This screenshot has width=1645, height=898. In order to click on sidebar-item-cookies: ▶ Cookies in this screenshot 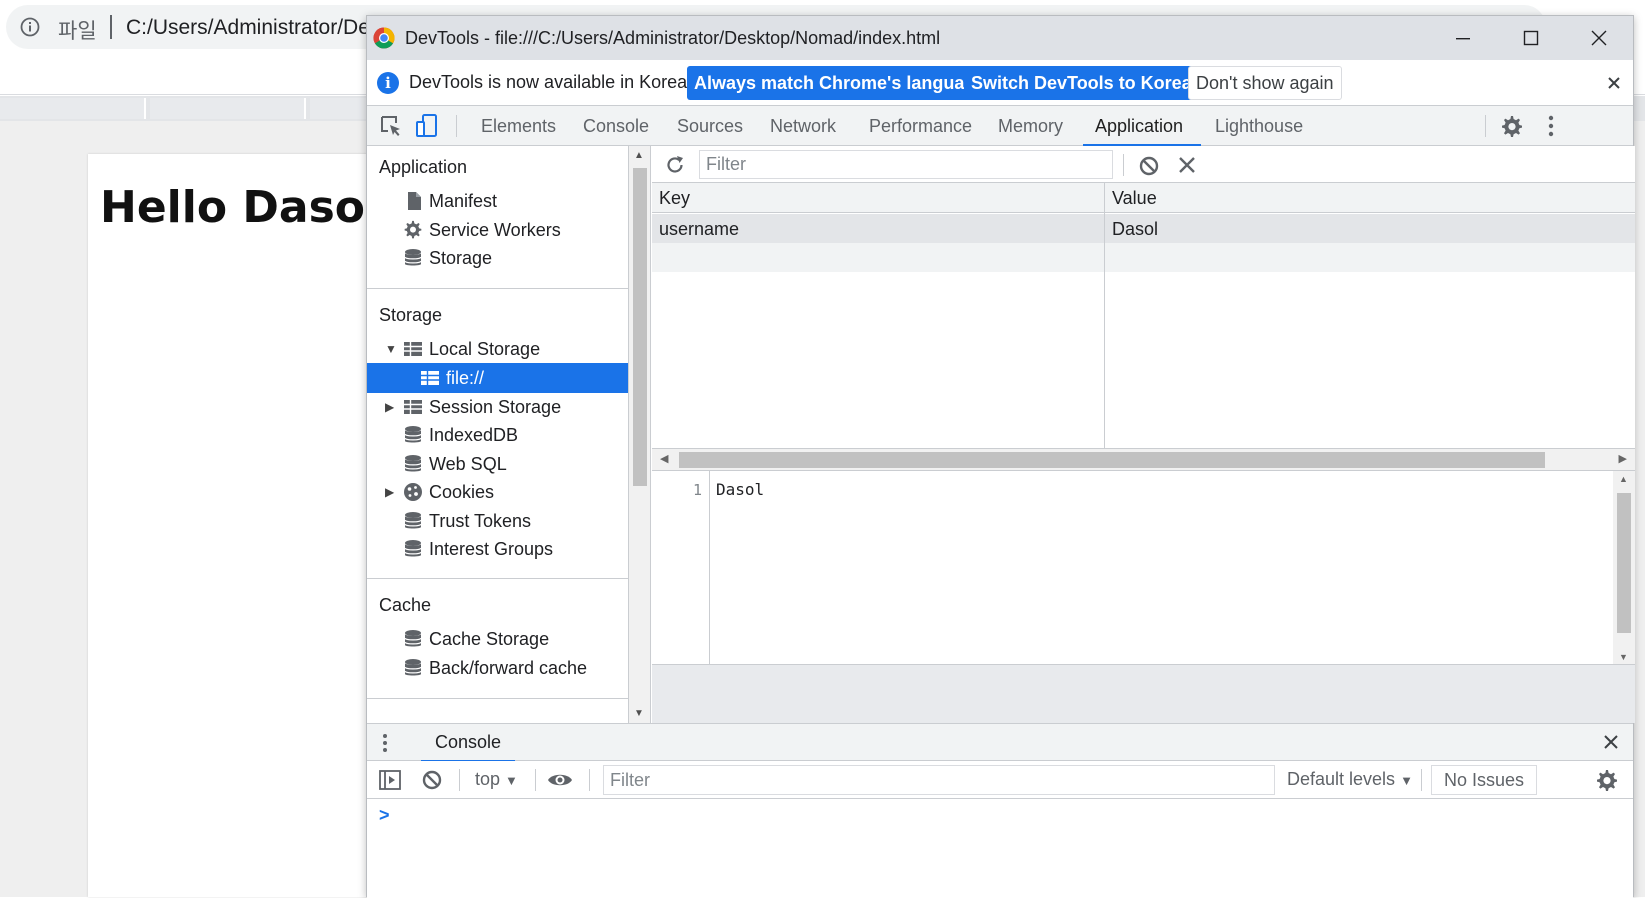, I will do `click(497, 492)`.